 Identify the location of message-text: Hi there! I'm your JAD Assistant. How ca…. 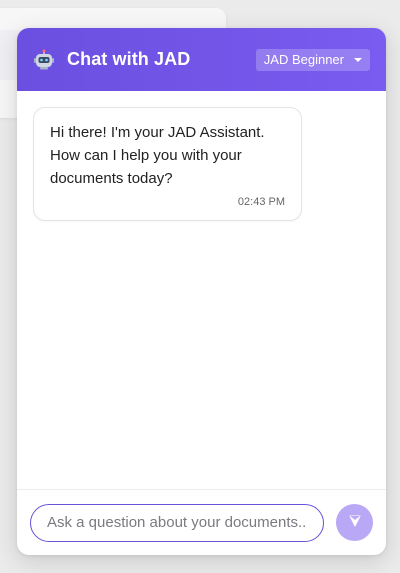
(157, 155).